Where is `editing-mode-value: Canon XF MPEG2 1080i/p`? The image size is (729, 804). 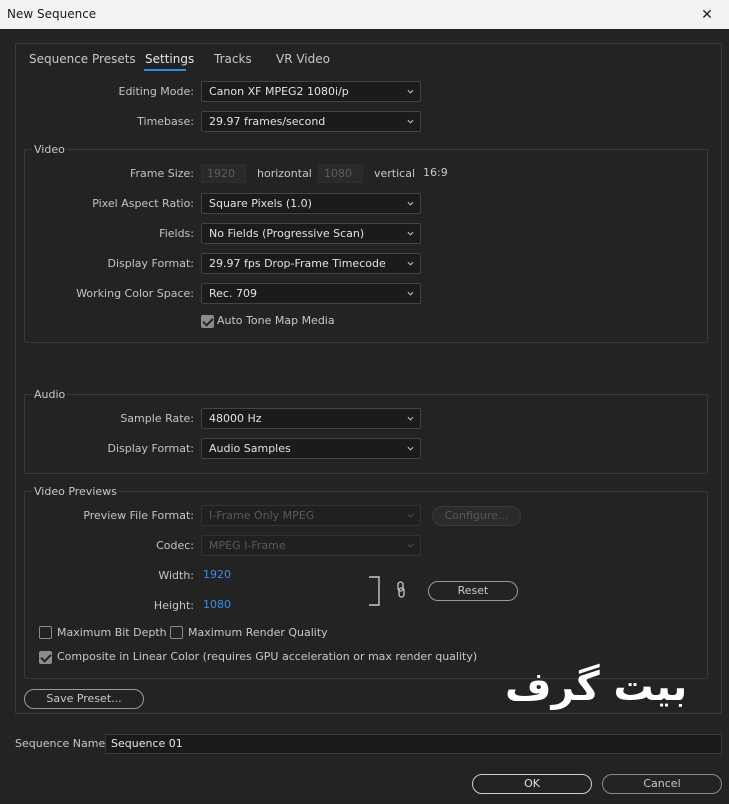 editing-mode-value: Canon XF MPEG2 1080i/p is located at coordinates (279, 91).